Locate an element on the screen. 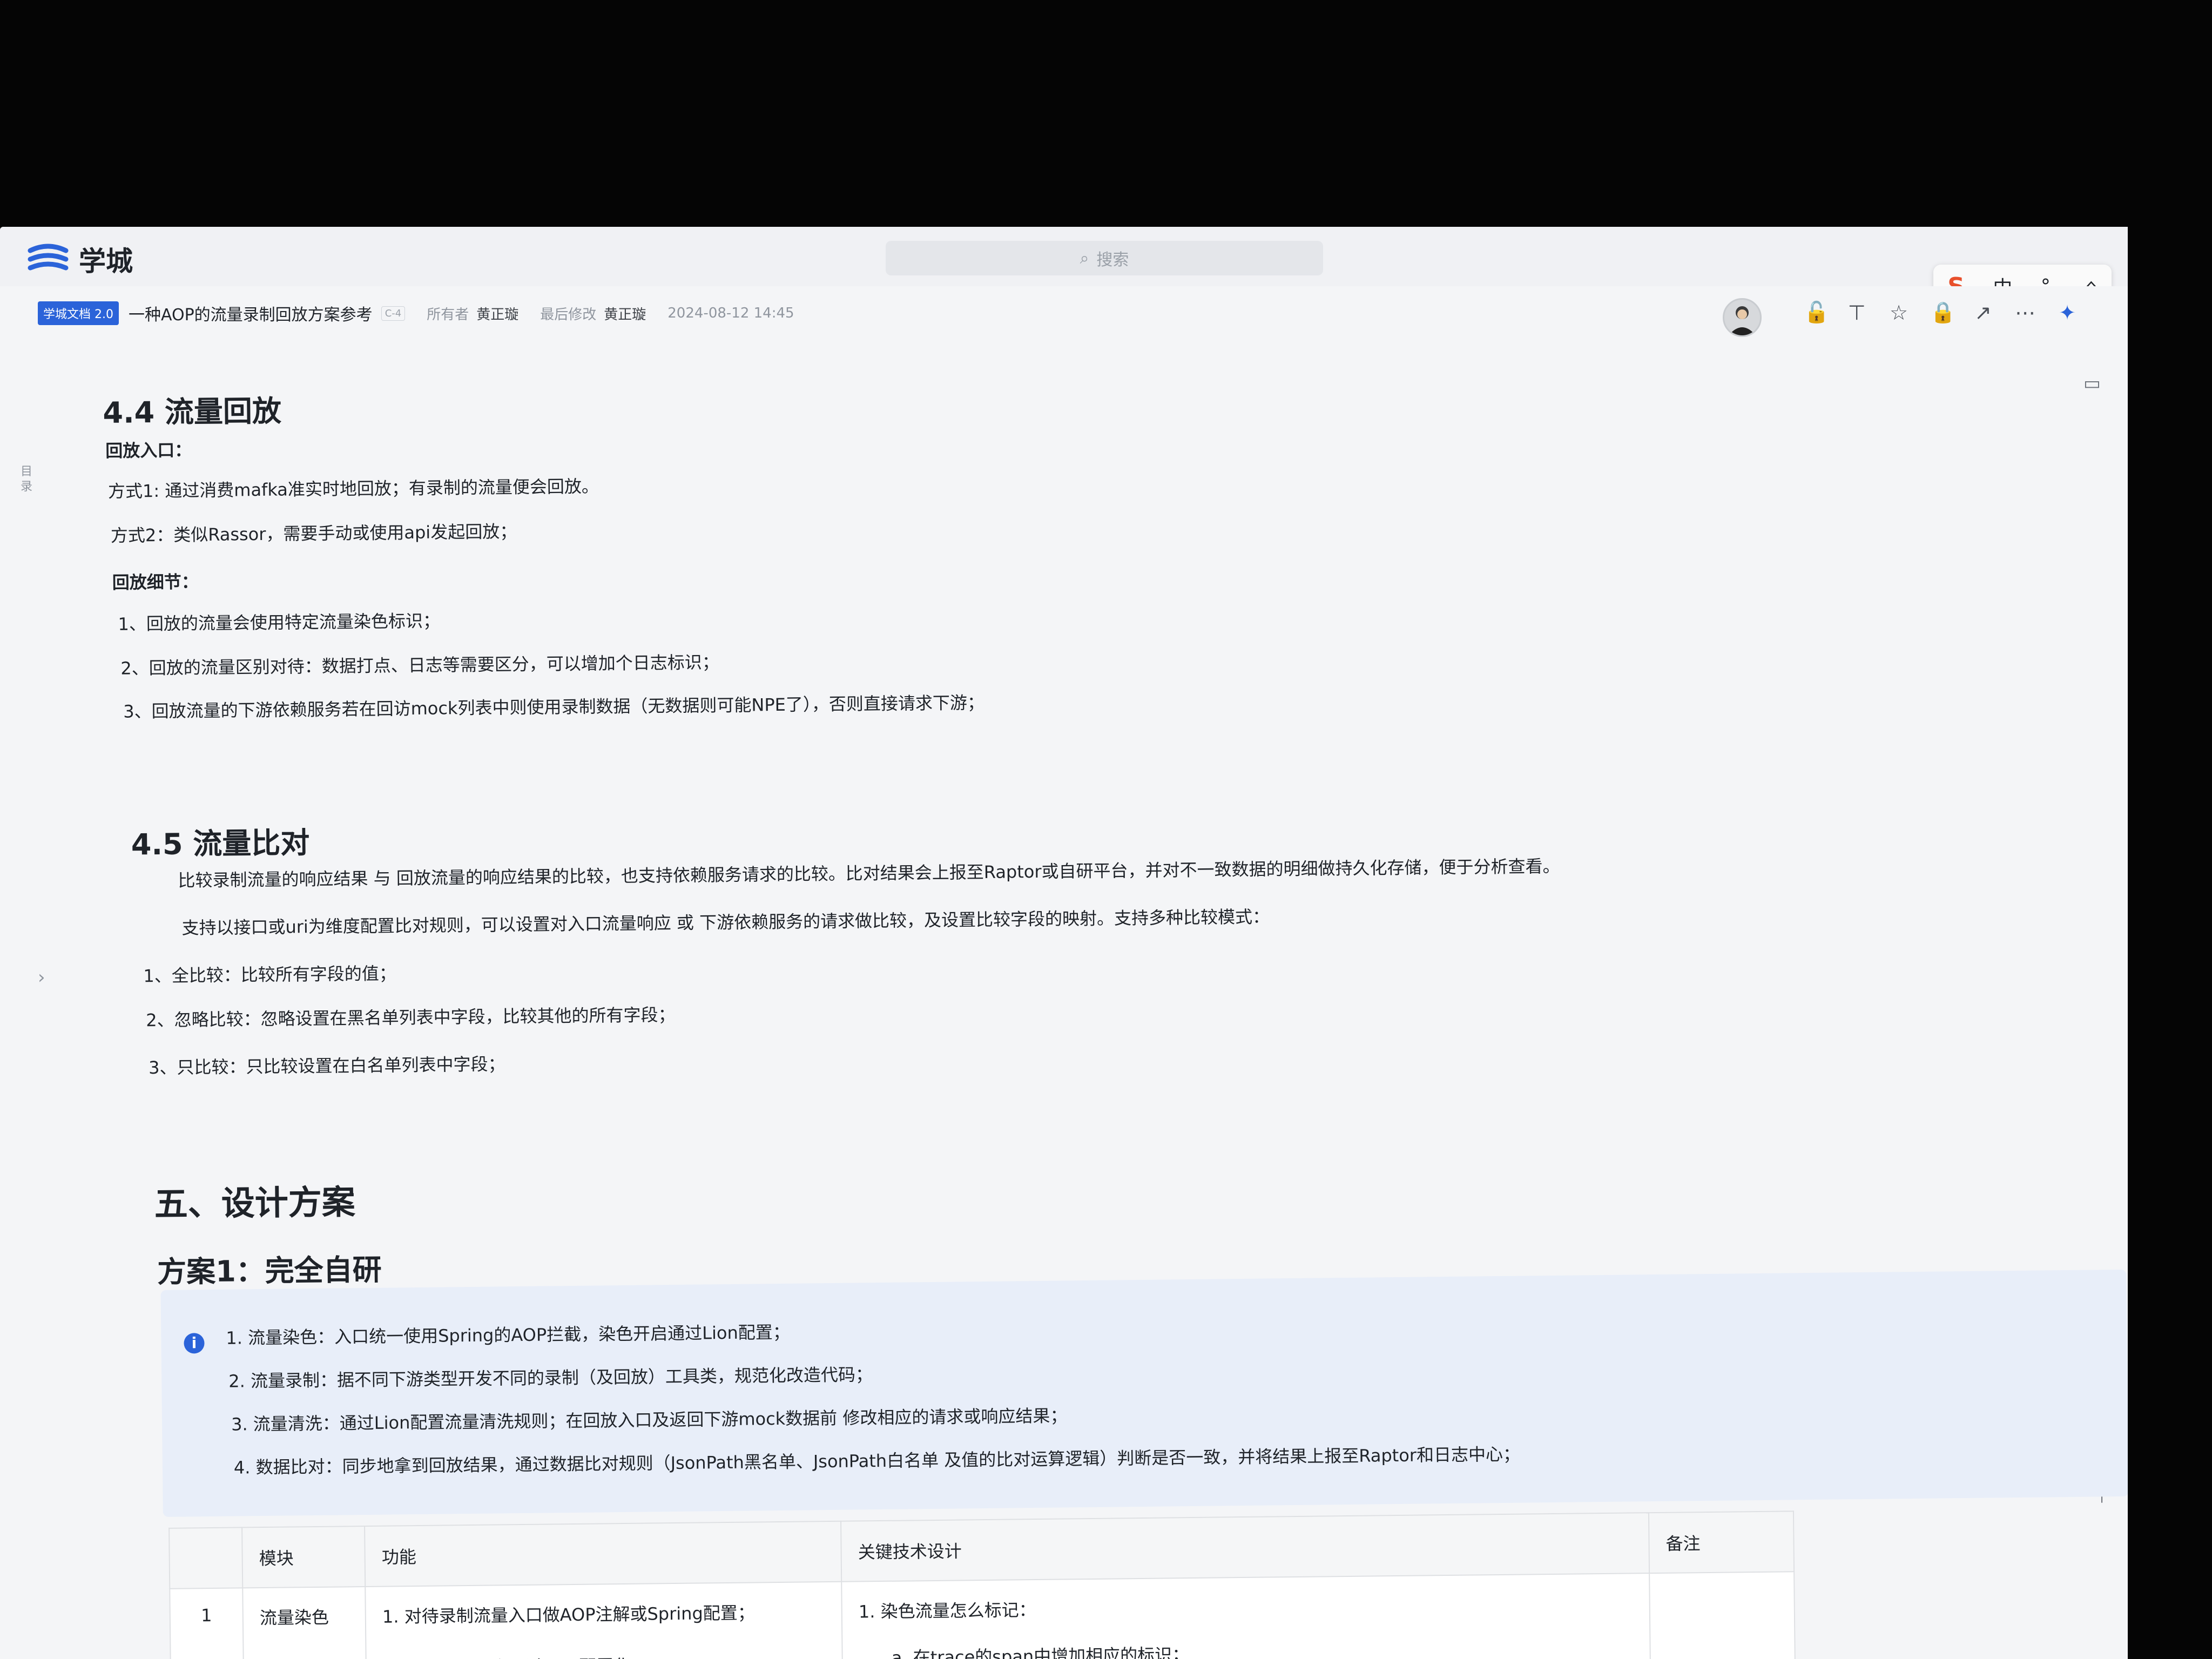  table-cell-note is located at coordinates (1722, 1615).